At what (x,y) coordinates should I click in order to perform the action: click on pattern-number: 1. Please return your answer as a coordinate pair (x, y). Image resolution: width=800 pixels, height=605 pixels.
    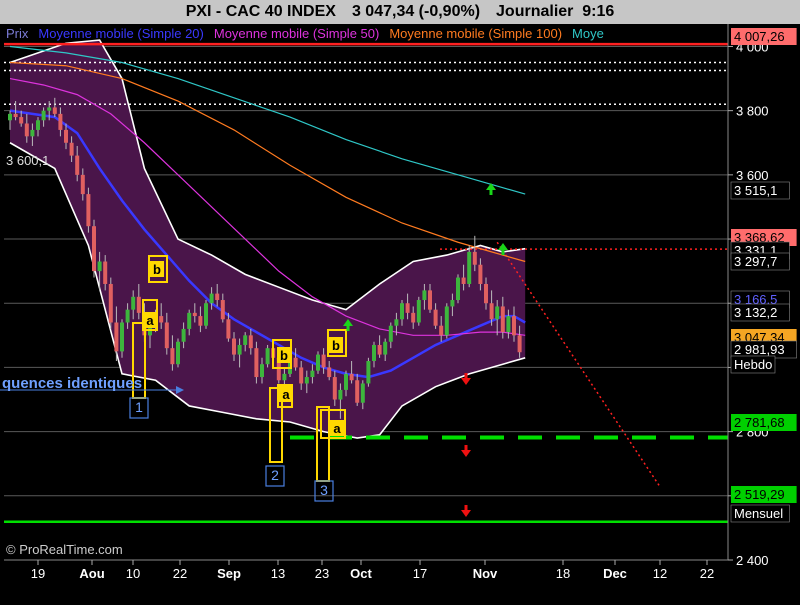
    Looking at the image, I should click on (139, 407).